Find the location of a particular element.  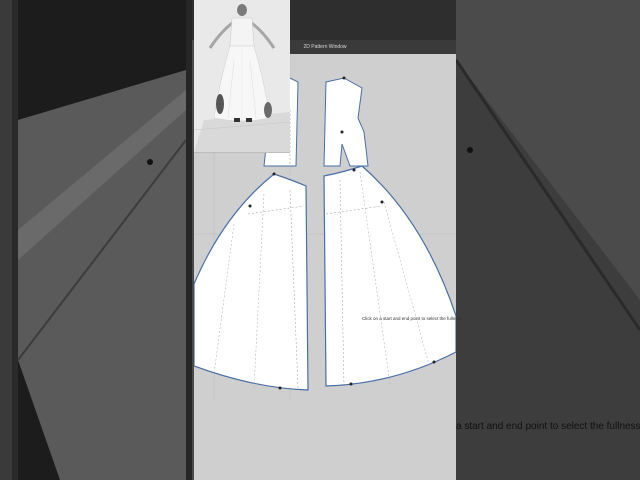

skirt-right-piece is located at coordinates (389, 276).